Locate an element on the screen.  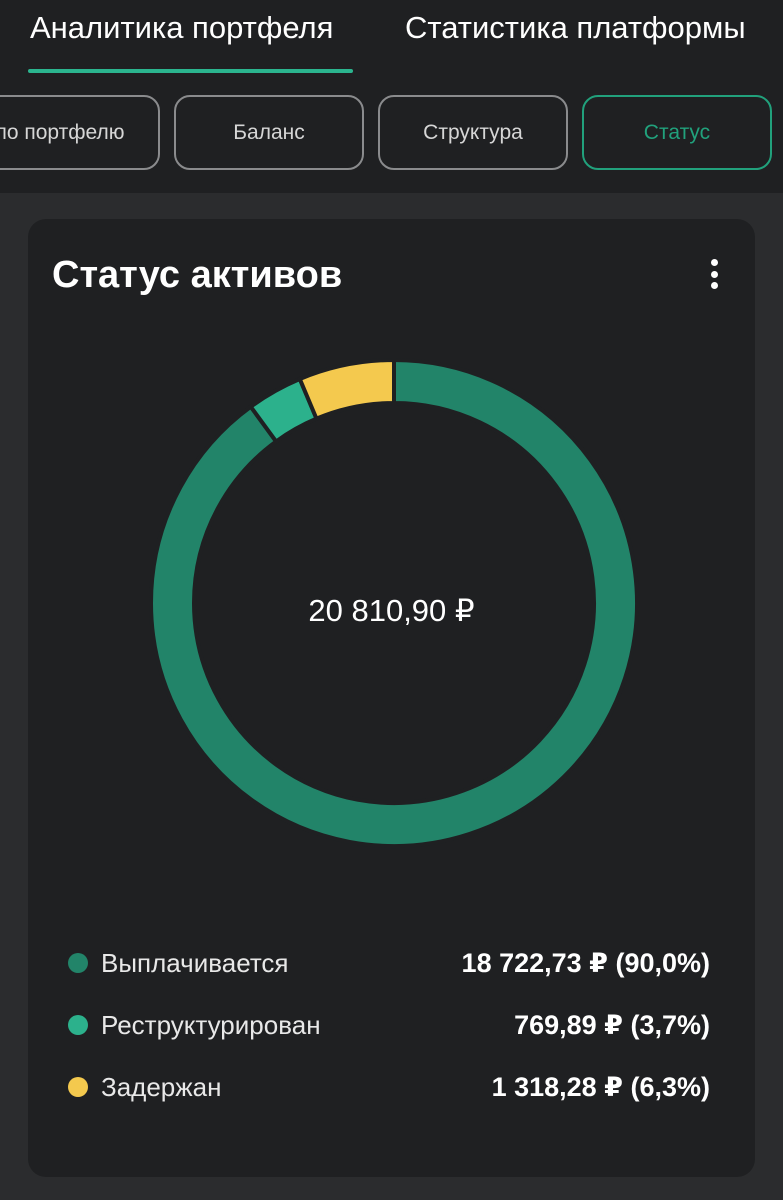
legend-item-restructured: Реструктурирован 769,89 ₽ (3,7%) is located at coordinates (389, 1025).